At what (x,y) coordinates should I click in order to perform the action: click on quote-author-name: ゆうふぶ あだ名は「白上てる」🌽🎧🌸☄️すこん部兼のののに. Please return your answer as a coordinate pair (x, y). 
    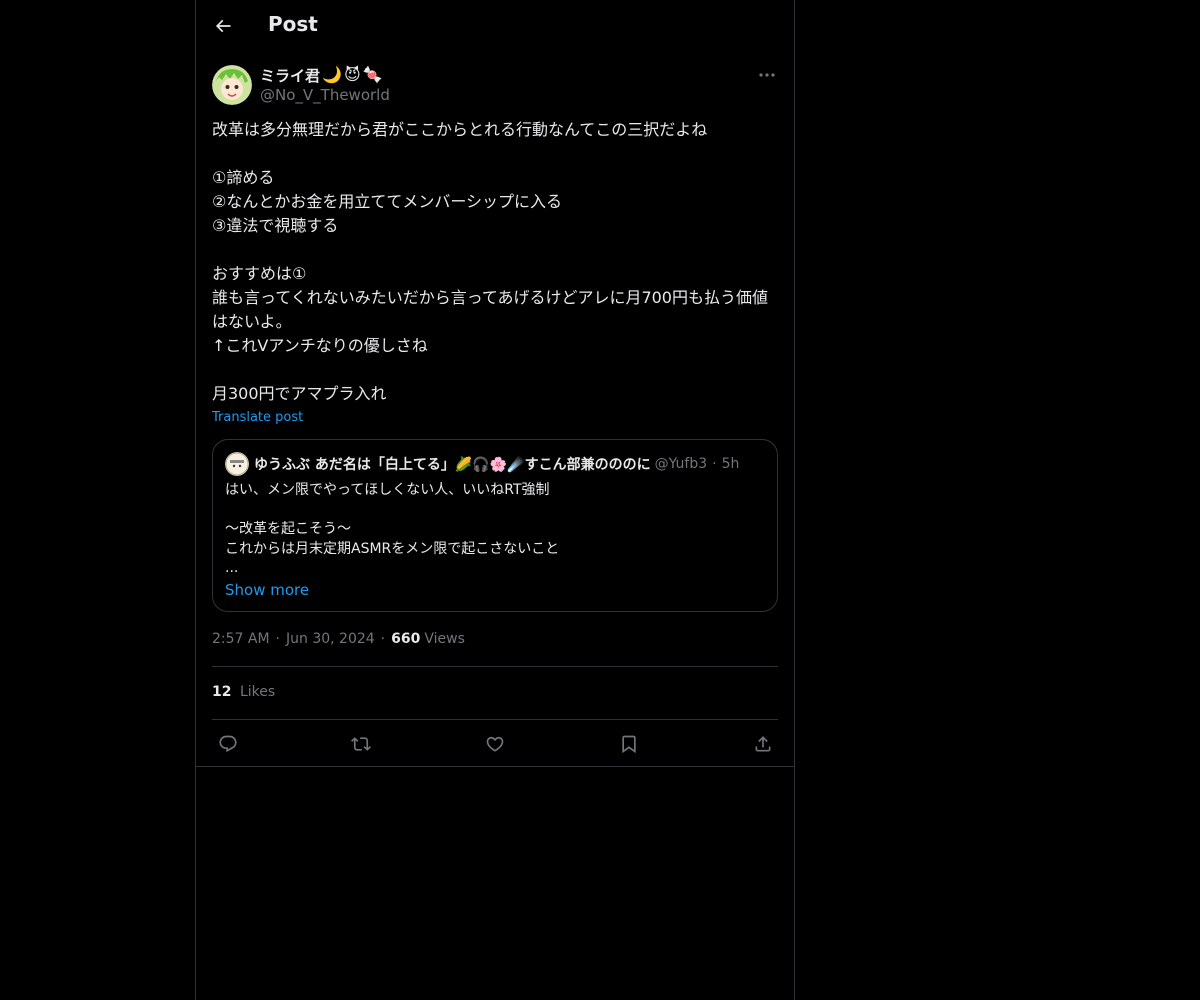
    Looking at the image, I should click on (452, 465).